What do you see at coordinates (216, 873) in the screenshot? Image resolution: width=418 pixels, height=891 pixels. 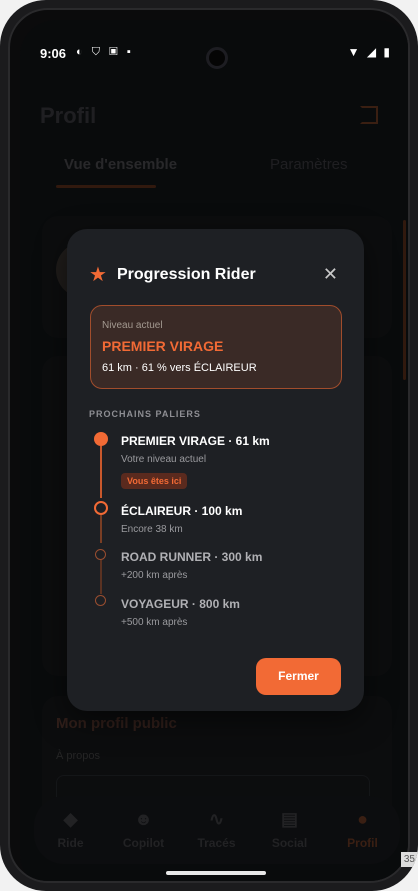 I see `home-indicator` at bounding box center [216, 873].